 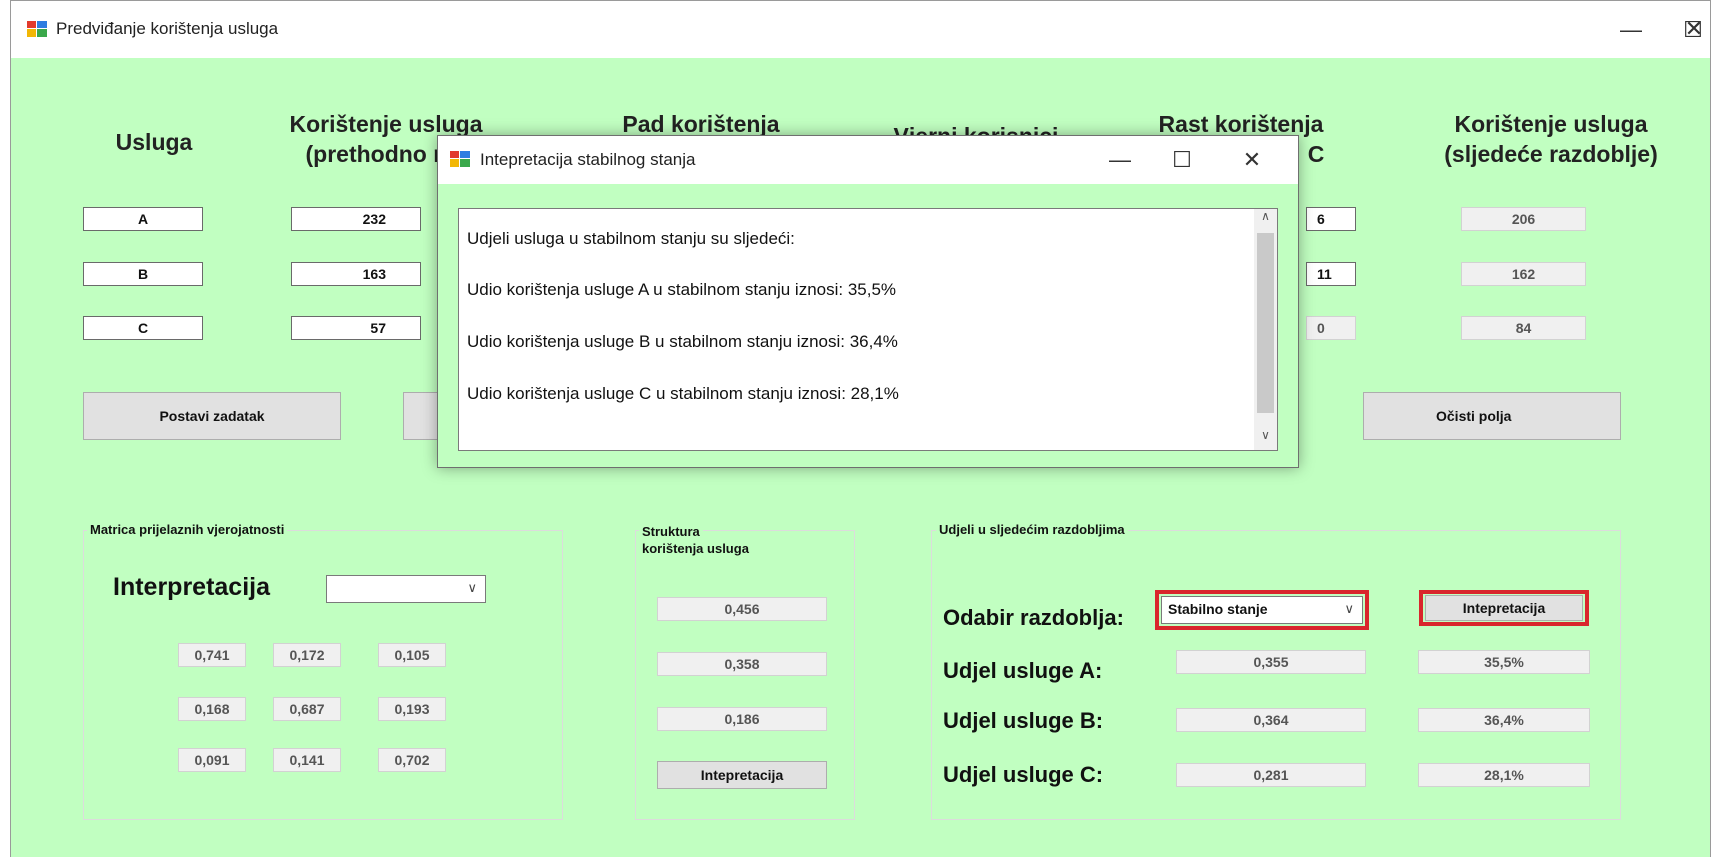 What do you see at coordinates (868, 160) in the screenshot?
I see `dialog-title-bar: Intepretacija stabilnog stanja — ☐ ✕` at bounding box center [868, 160].